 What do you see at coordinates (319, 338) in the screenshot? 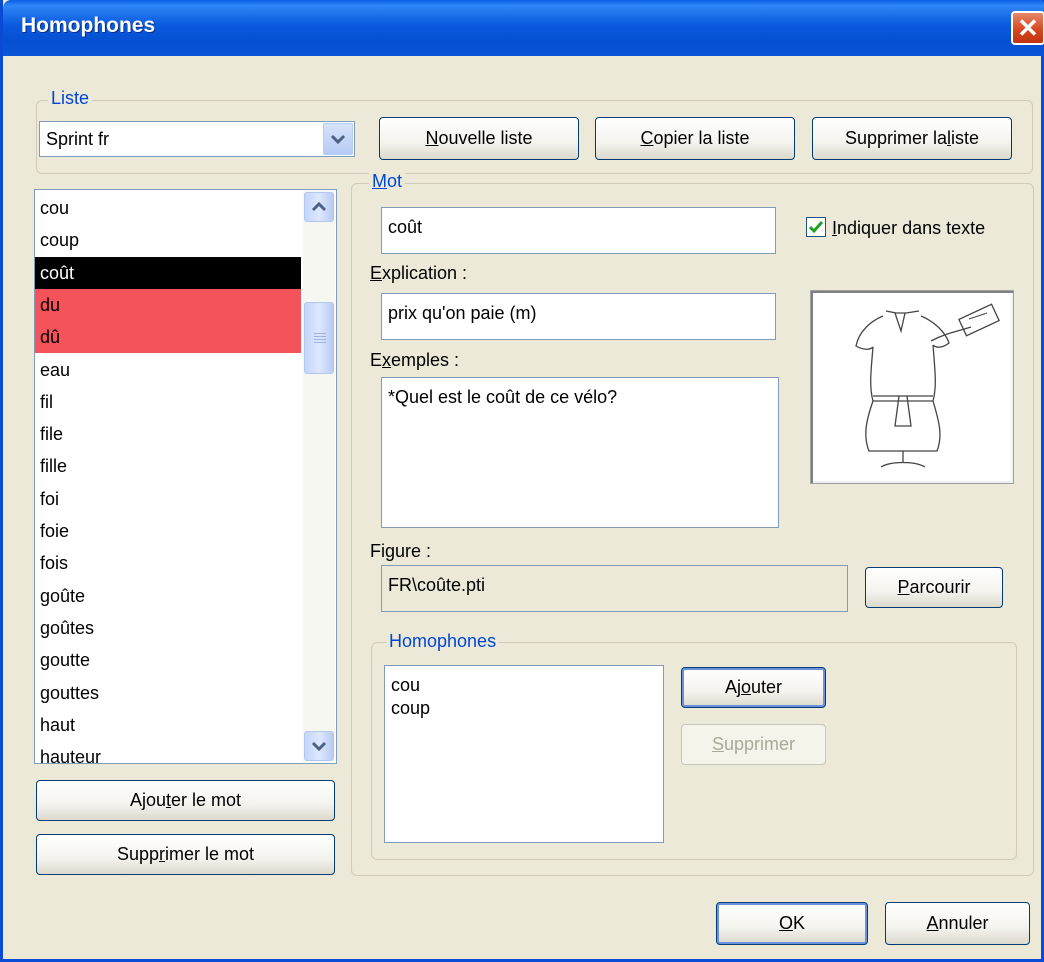
I see `scroll-thumb` at bounding box center [319, 338].